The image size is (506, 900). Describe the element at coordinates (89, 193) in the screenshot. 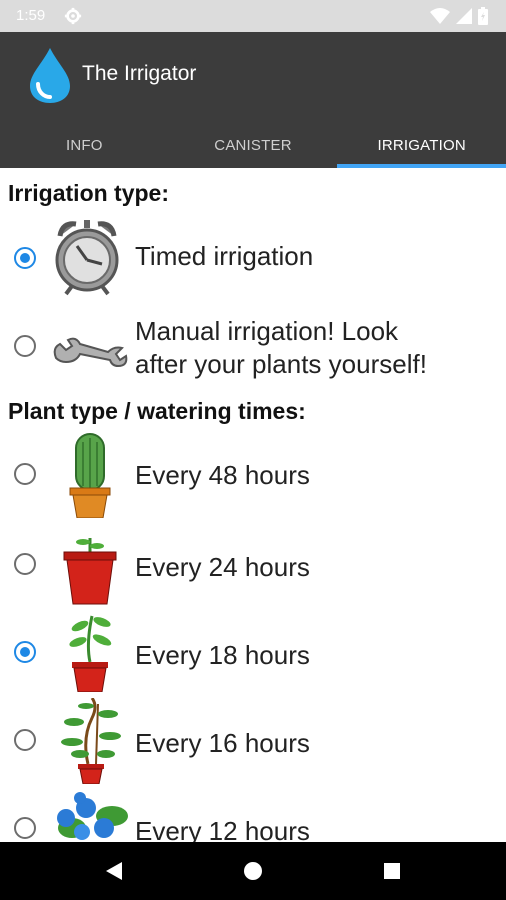

I see `irrigation-type-heading: Irrigation type:` at that location.